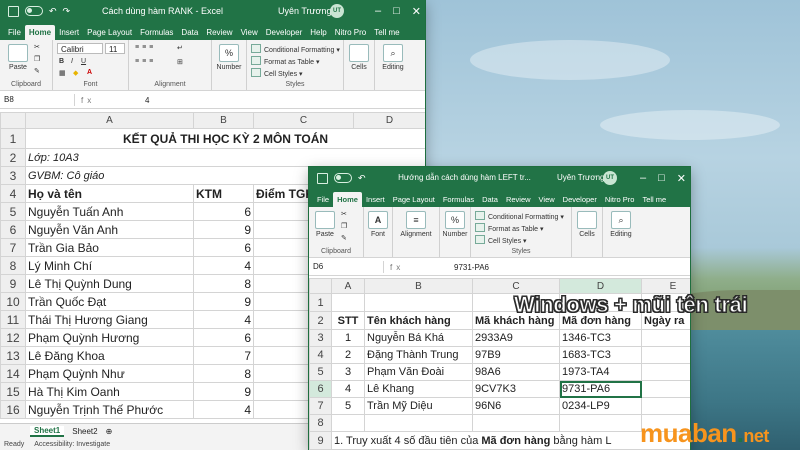  What do you see at coordinates (180, 48) in the screenshot?
I see `wrap-text-icon: ↵` at bounding box center [180, 48].